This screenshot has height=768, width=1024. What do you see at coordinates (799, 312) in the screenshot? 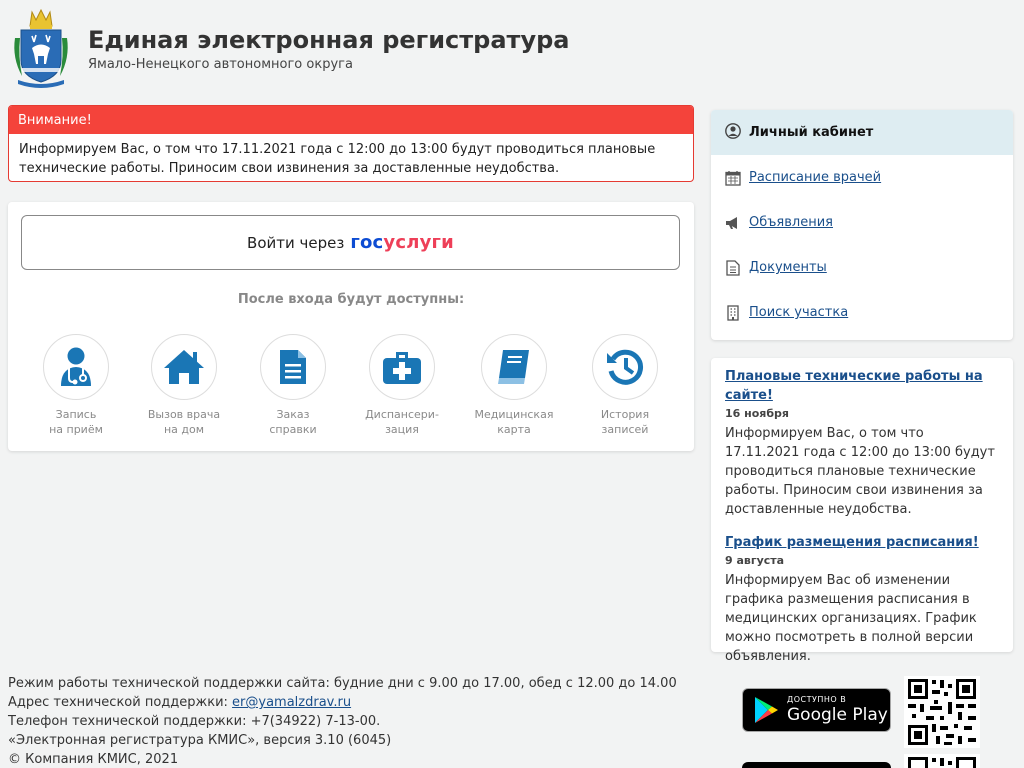
I see `cabinet-item-label: Поиск участка` at bounding box center [799, 312].